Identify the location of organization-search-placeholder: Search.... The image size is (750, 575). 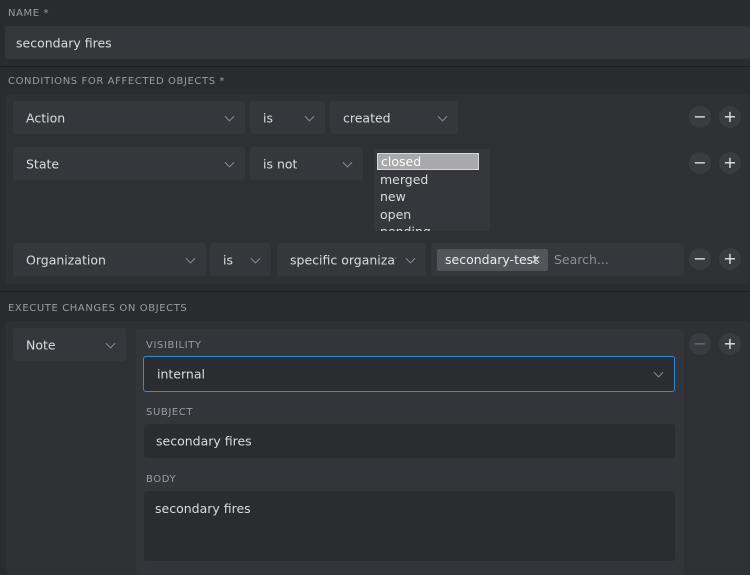
(581, 259).